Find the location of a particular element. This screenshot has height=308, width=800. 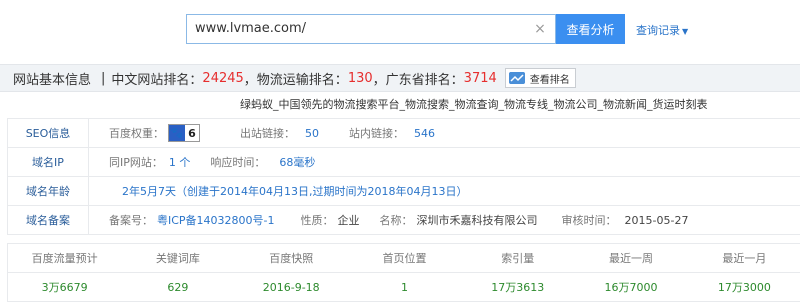

rank-cn-label: 中文网站排名： is located at coordinates (157, 80).